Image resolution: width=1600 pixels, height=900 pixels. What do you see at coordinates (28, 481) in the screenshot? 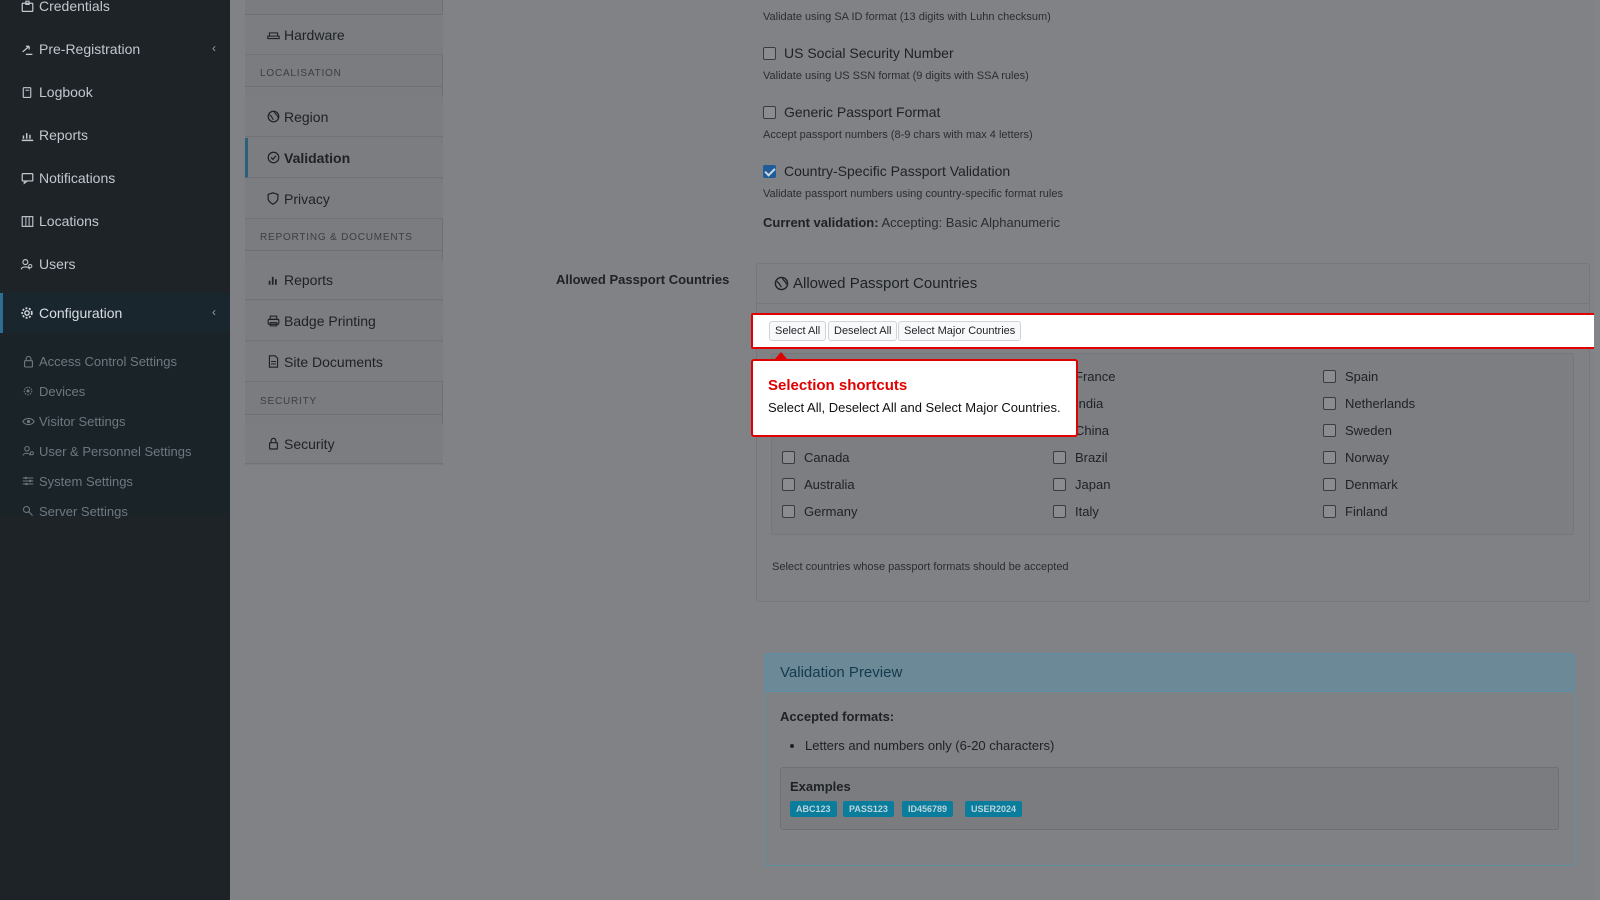
I see `sliders-icon` at bounding box center [28, 481].